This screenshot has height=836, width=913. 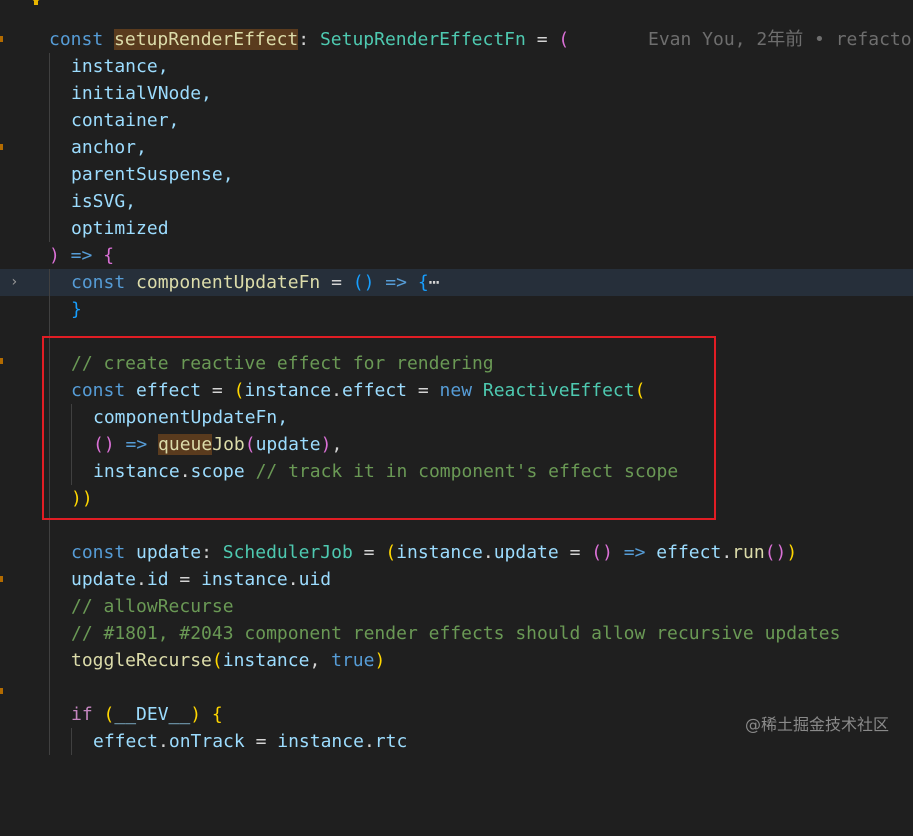 I want to click on code-line: }, so click(x=456, y=309).